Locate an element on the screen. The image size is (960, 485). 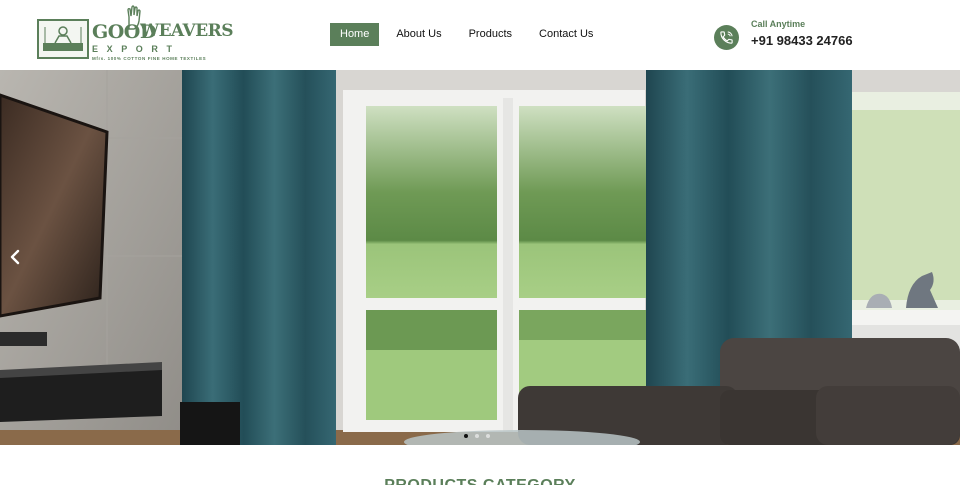
brand-name-part2: WEAVERS is located at coordinates (187, 31).